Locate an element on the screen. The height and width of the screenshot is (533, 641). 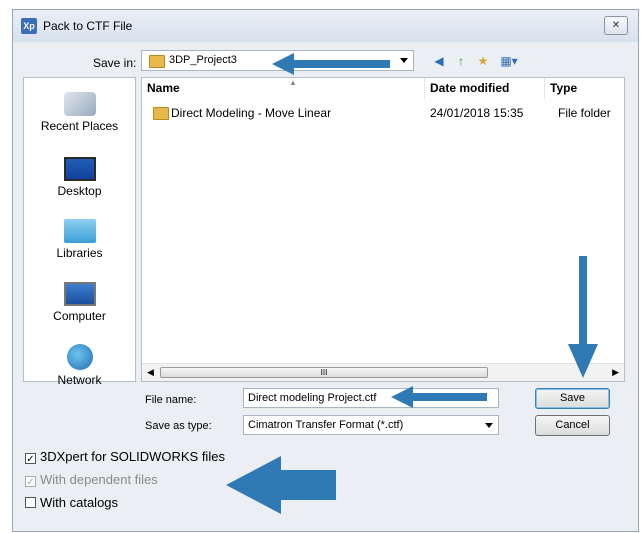
desktop-icon is located at coordinates (79, 169).